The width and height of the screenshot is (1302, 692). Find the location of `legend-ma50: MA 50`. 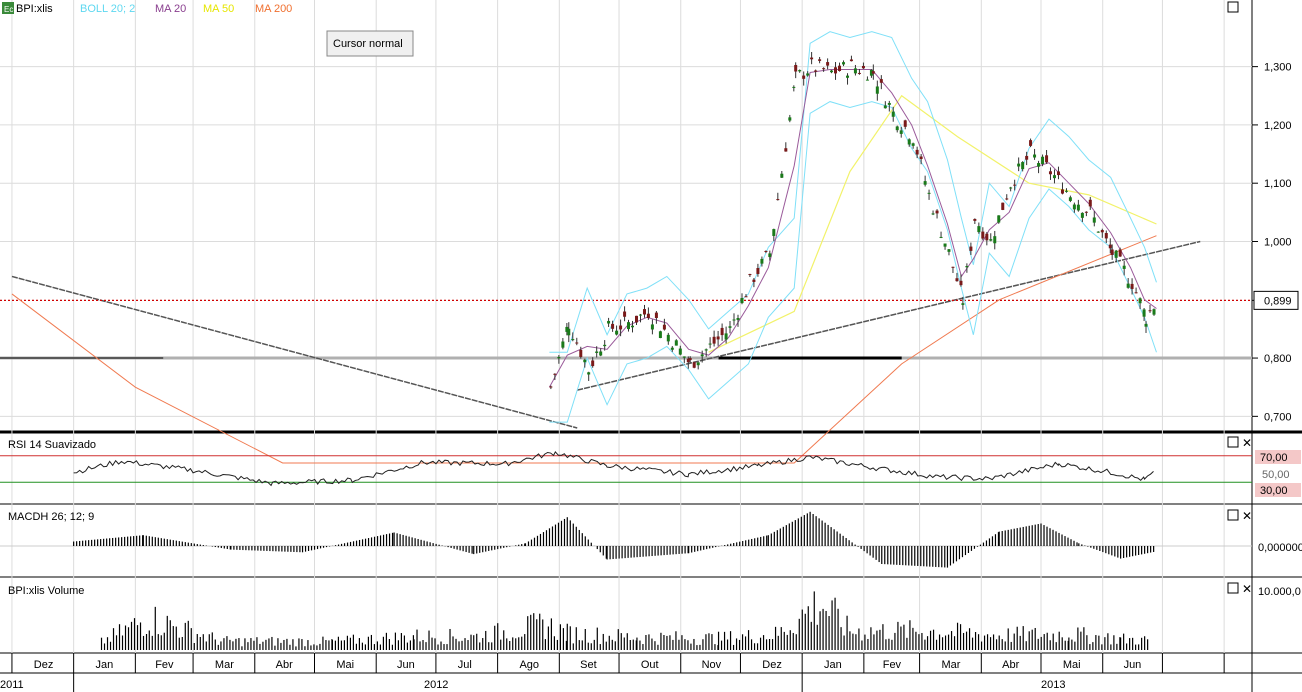

legend-ma50: MA 50 is located at coordinates (218, 9).